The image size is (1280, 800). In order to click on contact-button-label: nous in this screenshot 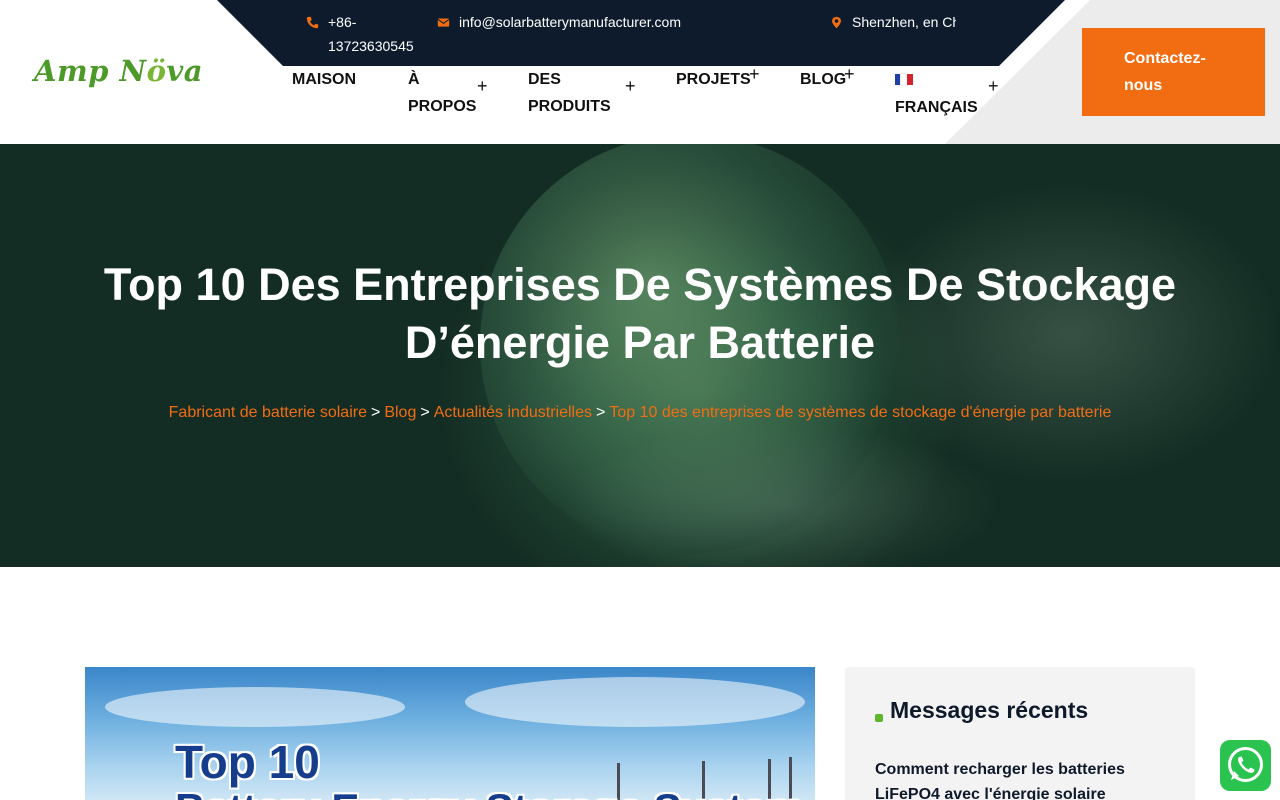, I will do `click(1143, 85)`.